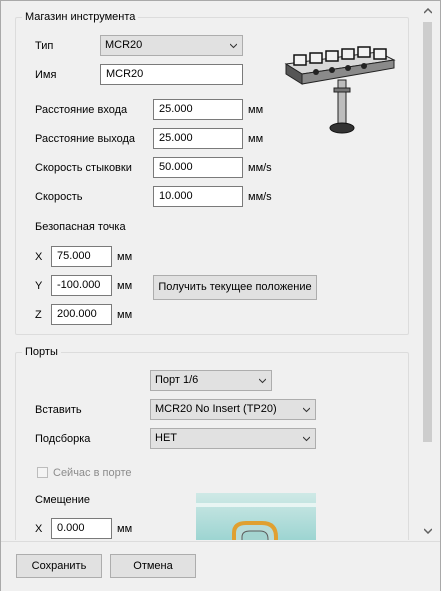  I want to click on name-input: MCR20, so click(171, 74).